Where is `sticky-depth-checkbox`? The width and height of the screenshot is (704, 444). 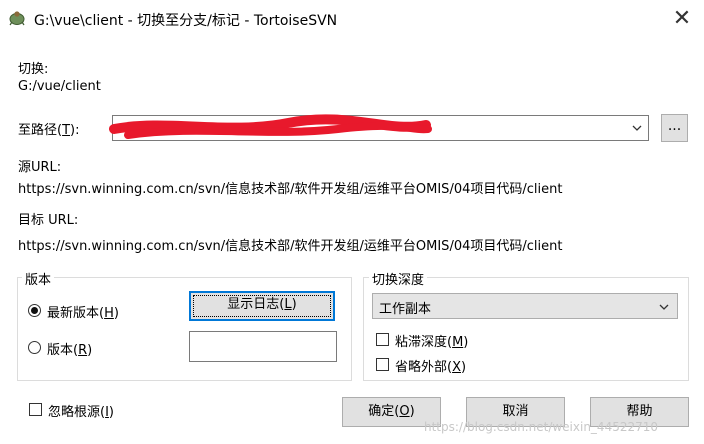
sticky-depth-checkbox is located at coordinates (382, 339).